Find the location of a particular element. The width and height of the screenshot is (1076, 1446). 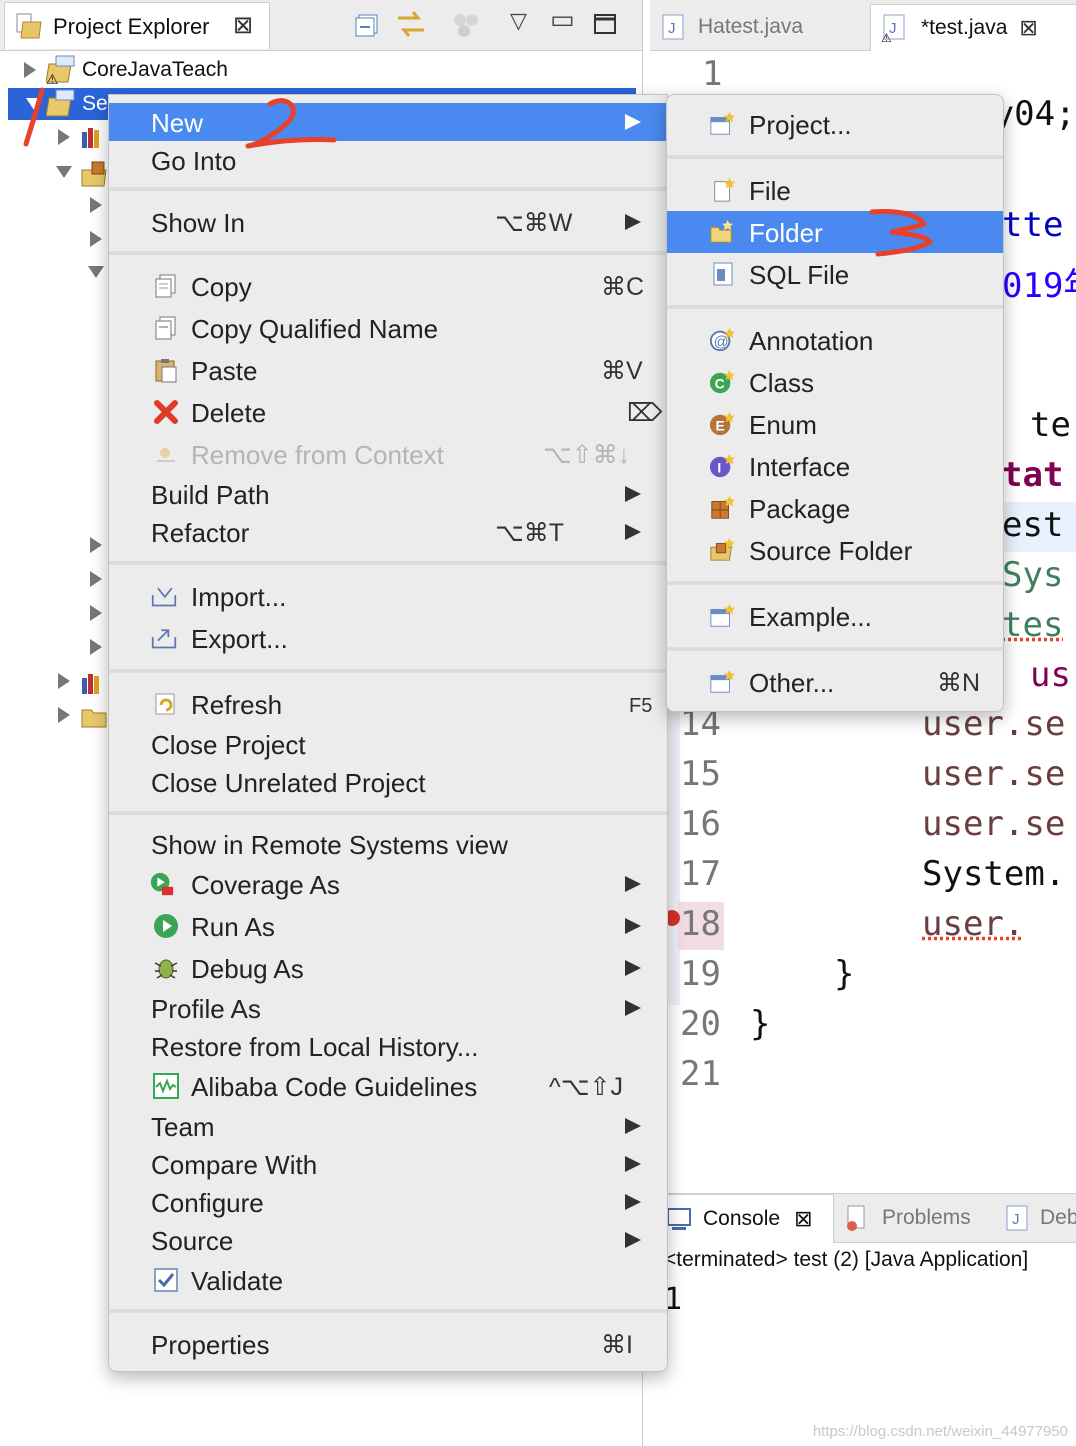

menu-item-validate: Validate is located at coordinates (388, 1280).